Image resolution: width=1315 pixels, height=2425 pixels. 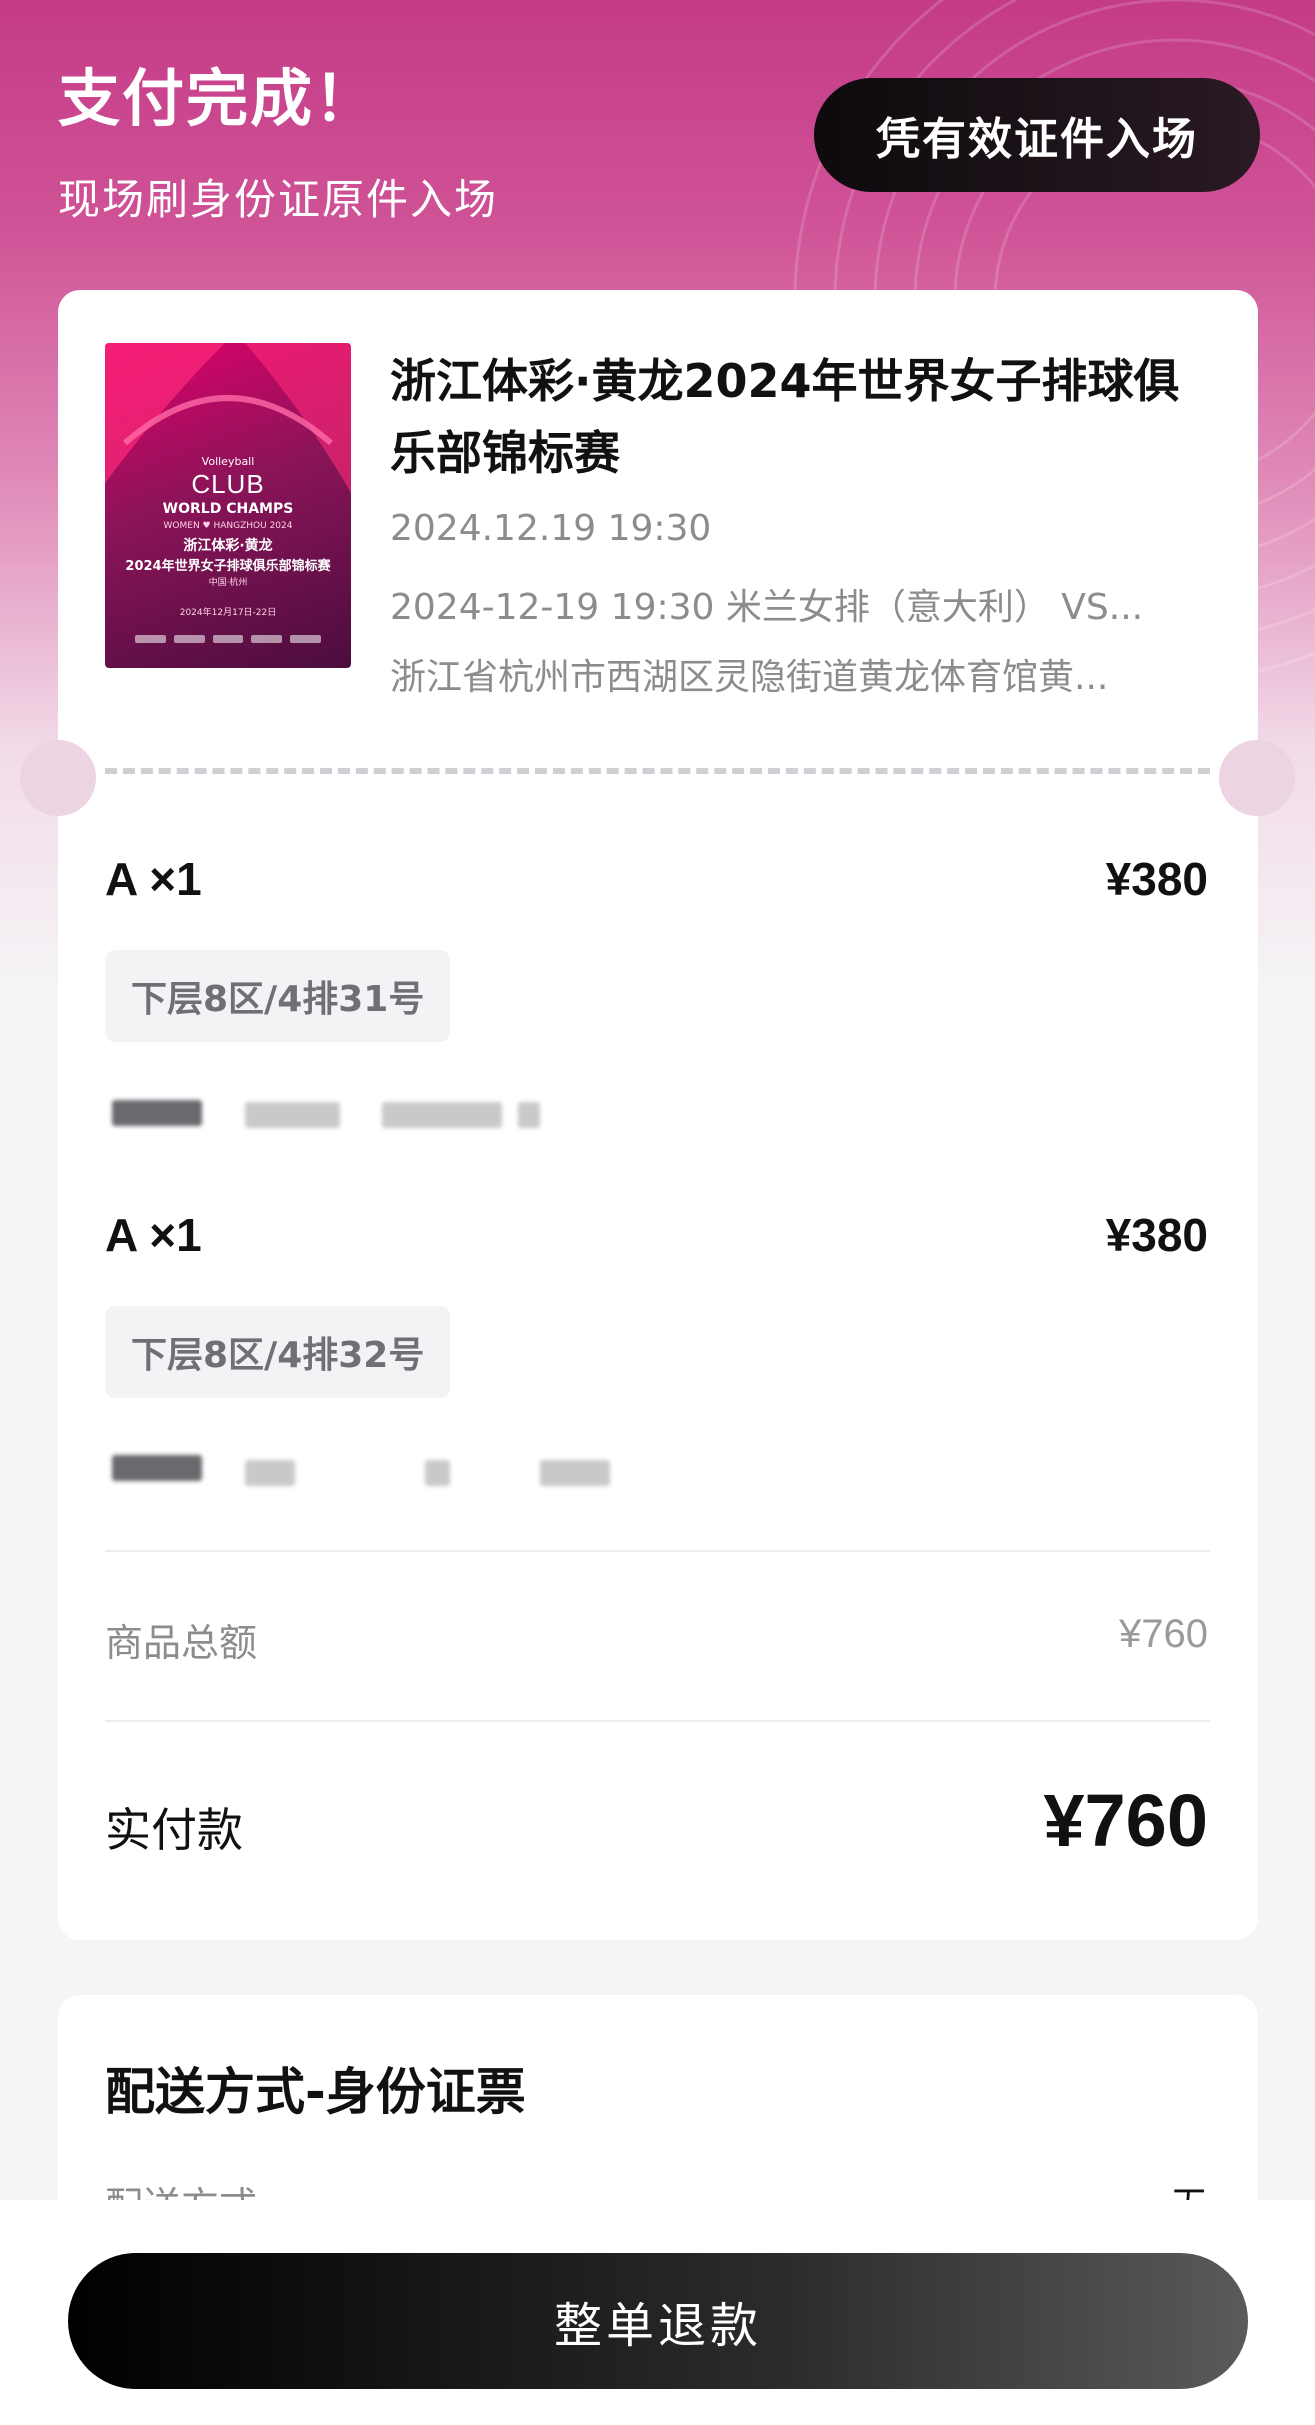 What do you see at coordinates (551, 528) in the screenshot?
I see `event-date: 2024.12.19 19:30` at bounding box center [551, 528].